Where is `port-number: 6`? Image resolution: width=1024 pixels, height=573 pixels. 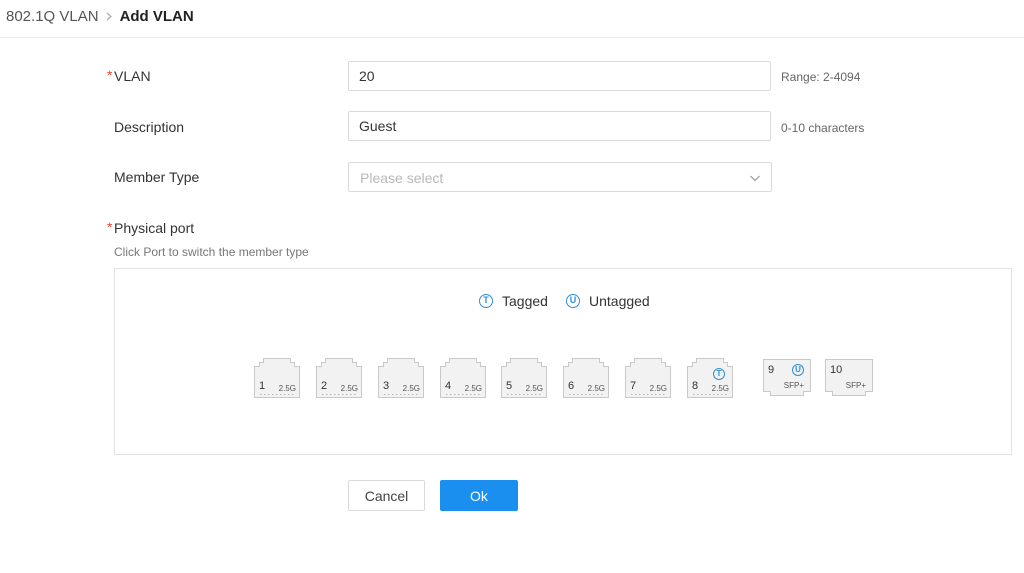 port-number: 6 is located at coordinates (571, 386).